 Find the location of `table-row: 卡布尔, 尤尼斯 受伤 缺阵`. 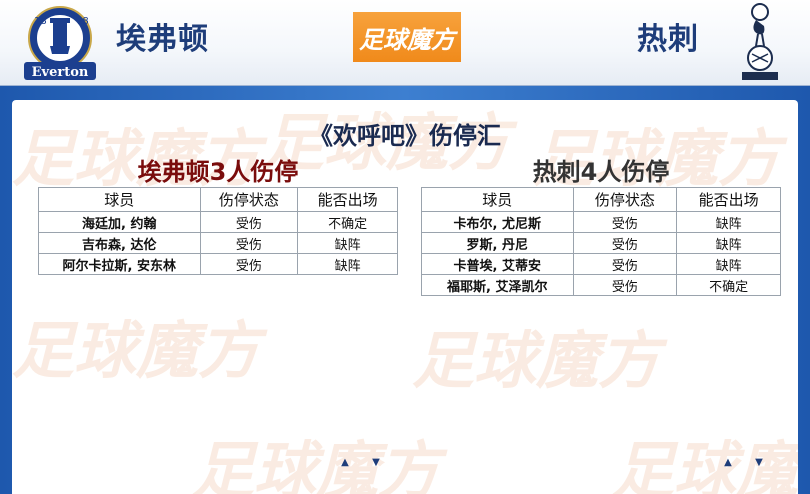

table-row: 卡布尔, 尤尼斯 受伤 缺阵 is located at coordinates (601, 222).